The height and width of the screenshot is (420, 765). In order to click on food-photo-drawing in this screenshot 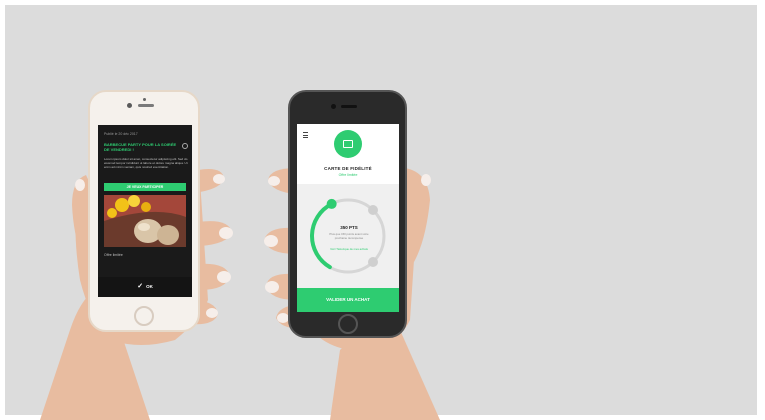, I will do `click(145, 221)`.